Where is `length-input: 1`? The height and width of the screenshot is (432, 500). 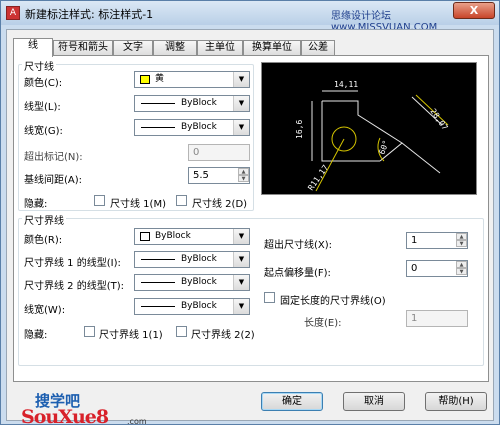 length-input: 1 is located at coordinates (437, 318).